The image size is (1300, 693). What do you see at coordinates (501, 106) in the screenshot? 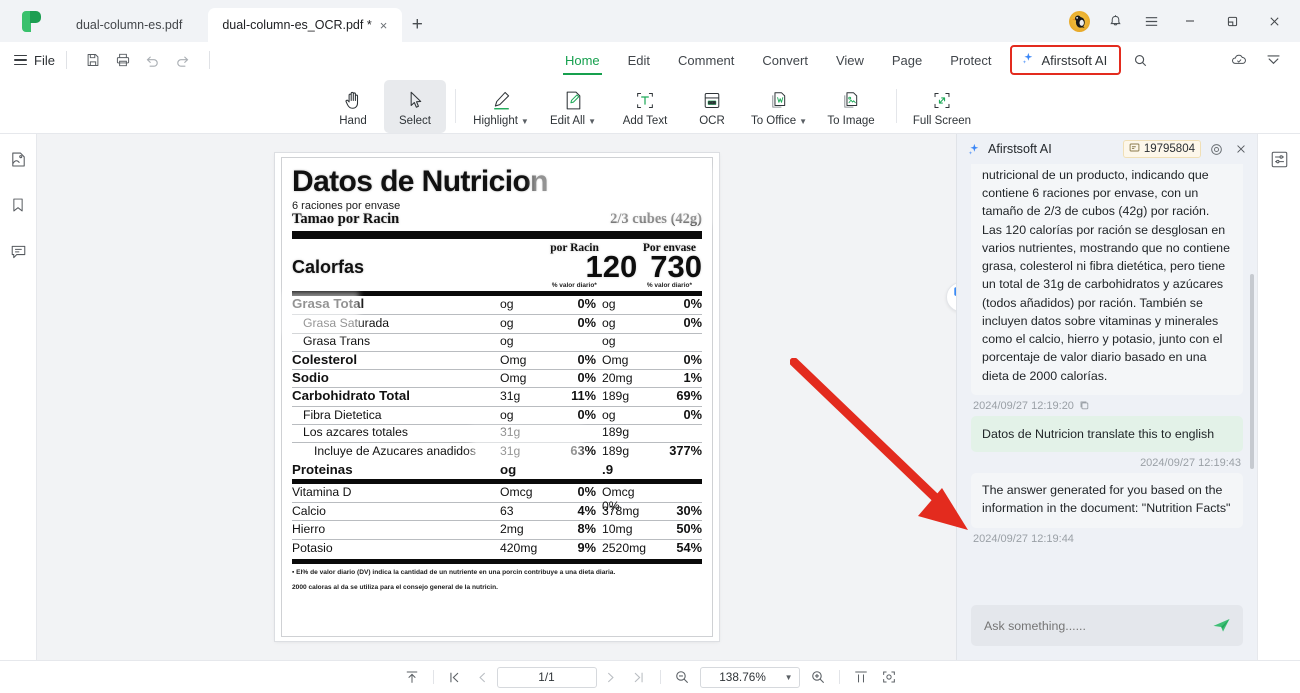
I see `tool-highlight: Highlight ▼` at bounding box center [501, 106].